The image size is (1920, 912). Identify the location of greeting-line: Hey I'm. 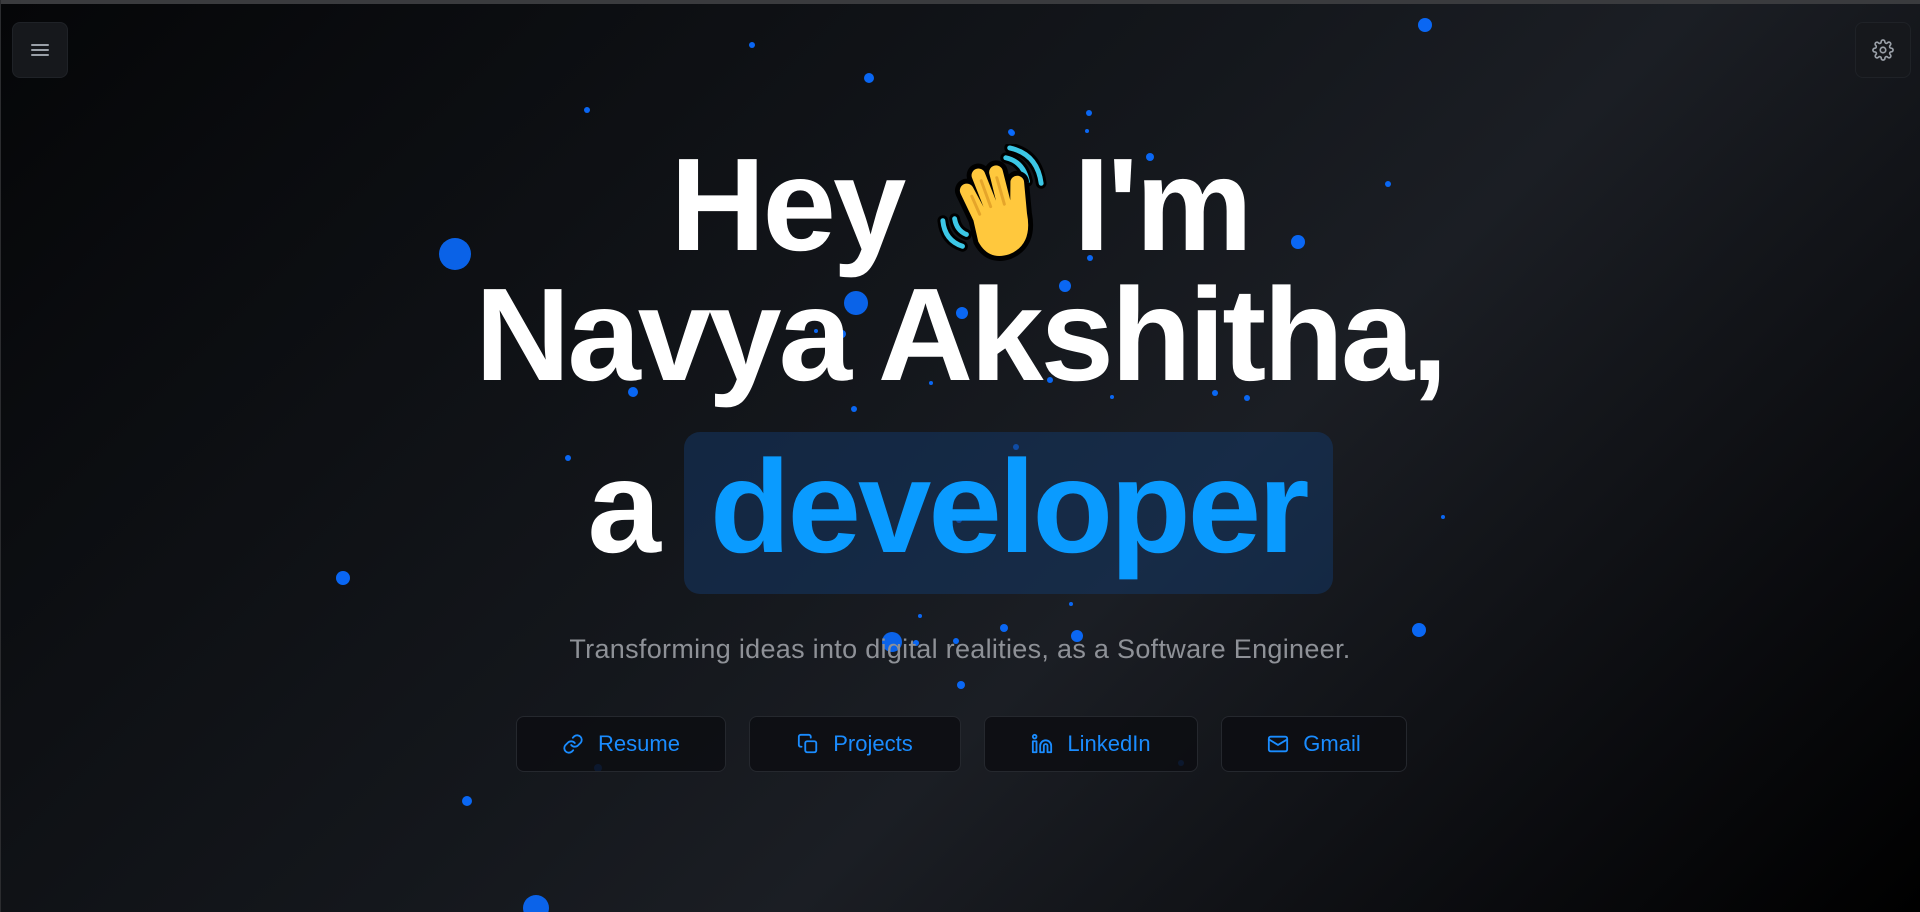
(960, 205).